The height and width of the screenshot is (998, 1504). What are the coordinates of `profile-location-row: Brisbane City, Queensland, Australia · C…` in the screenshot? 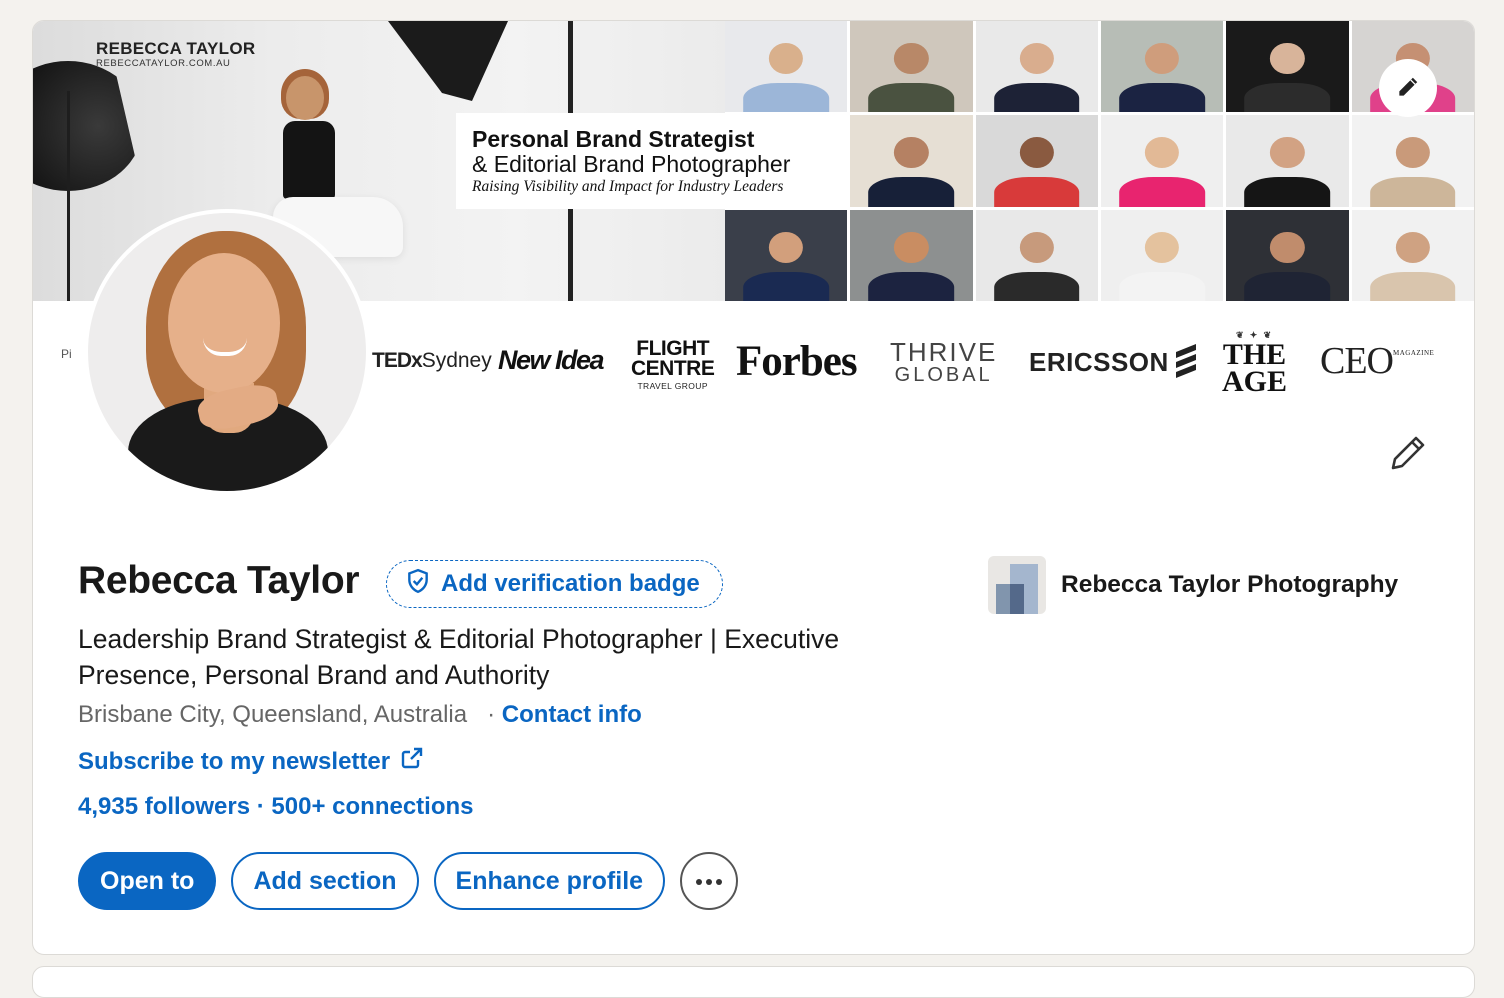 It's located at (360, 715).